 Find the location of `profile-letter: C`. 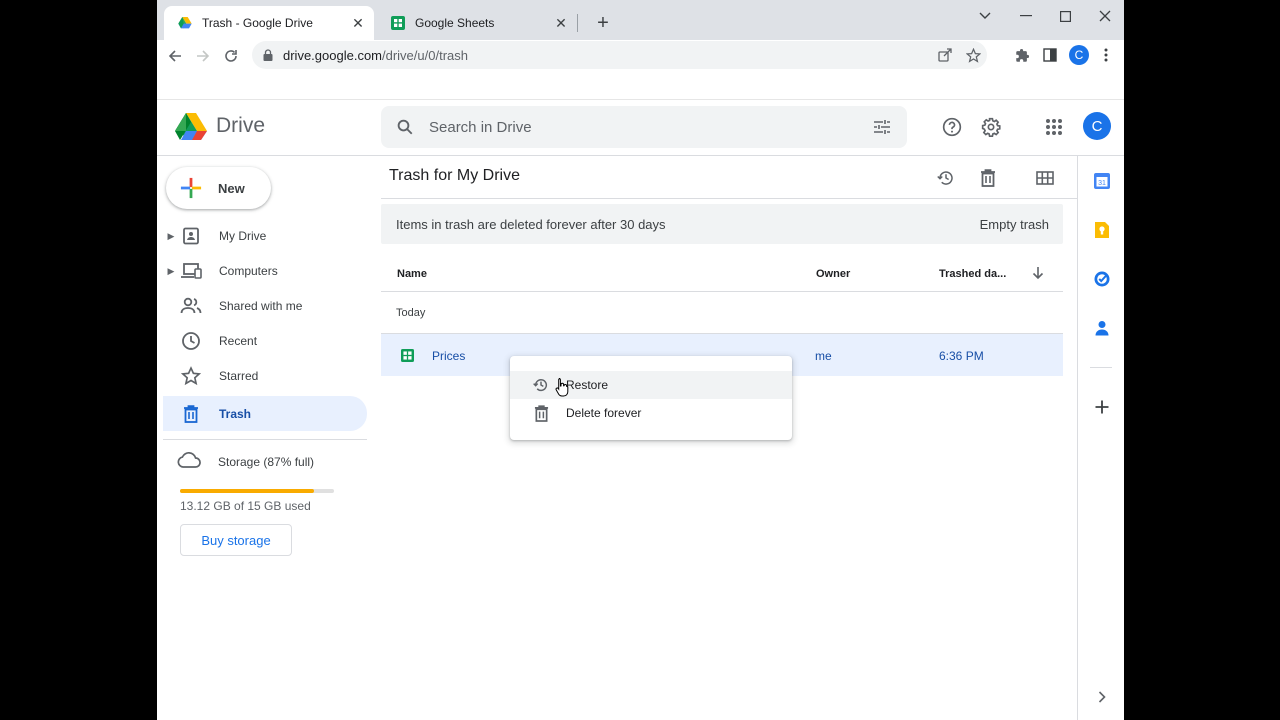

profile-letter: C is located at coordinates (1079, 55).